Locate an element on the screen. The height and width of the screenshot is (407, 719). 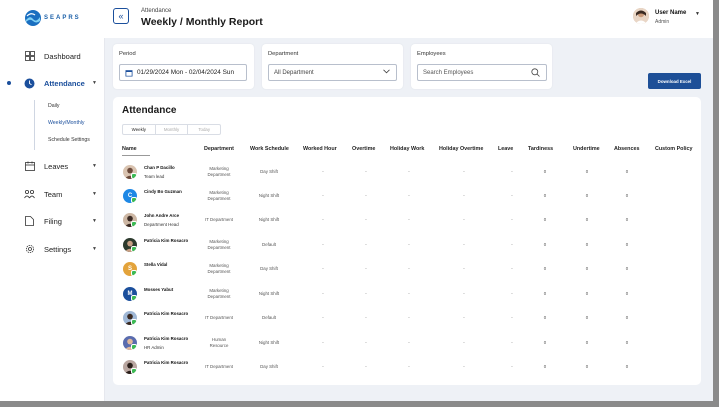
employee-name: Stella Vidal is located at coordinates (155, 264).